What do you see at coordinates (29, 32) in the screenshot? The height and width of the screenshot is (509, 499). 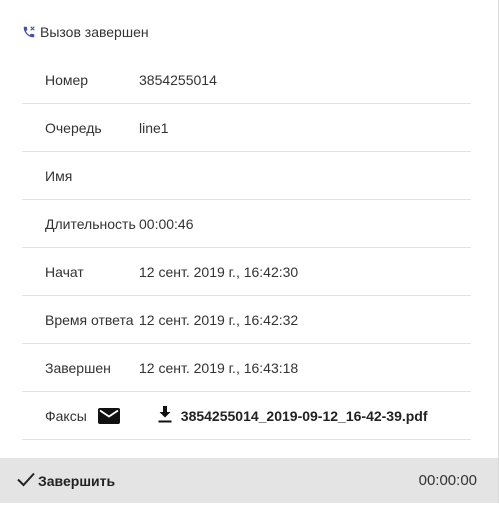 I see `phone-ended-icon` at bounding box center [29, 32].